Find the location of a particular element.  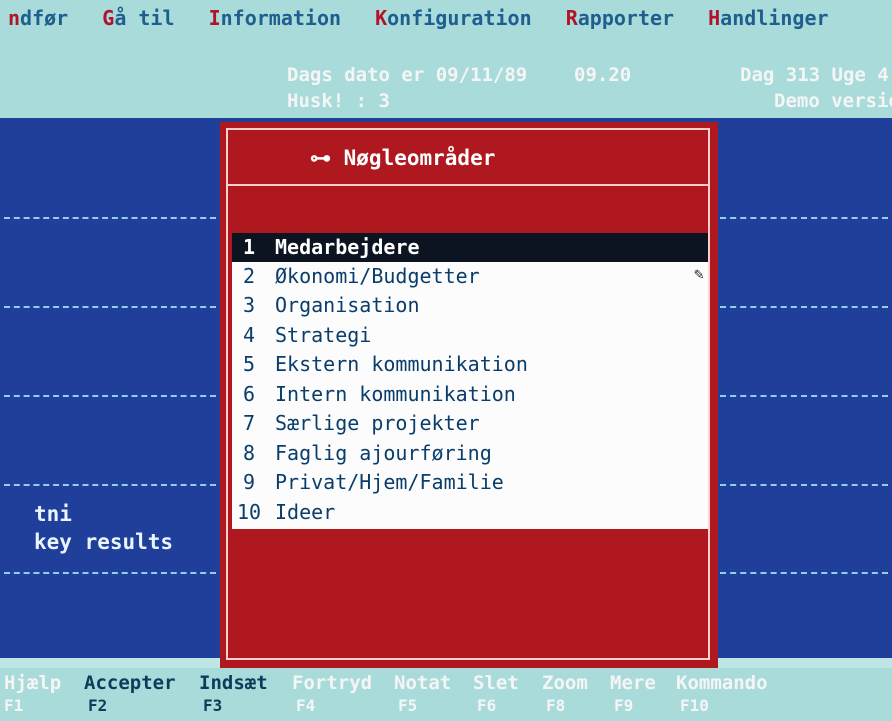

fkey-number: F10 is located at coordinates (694, 705).